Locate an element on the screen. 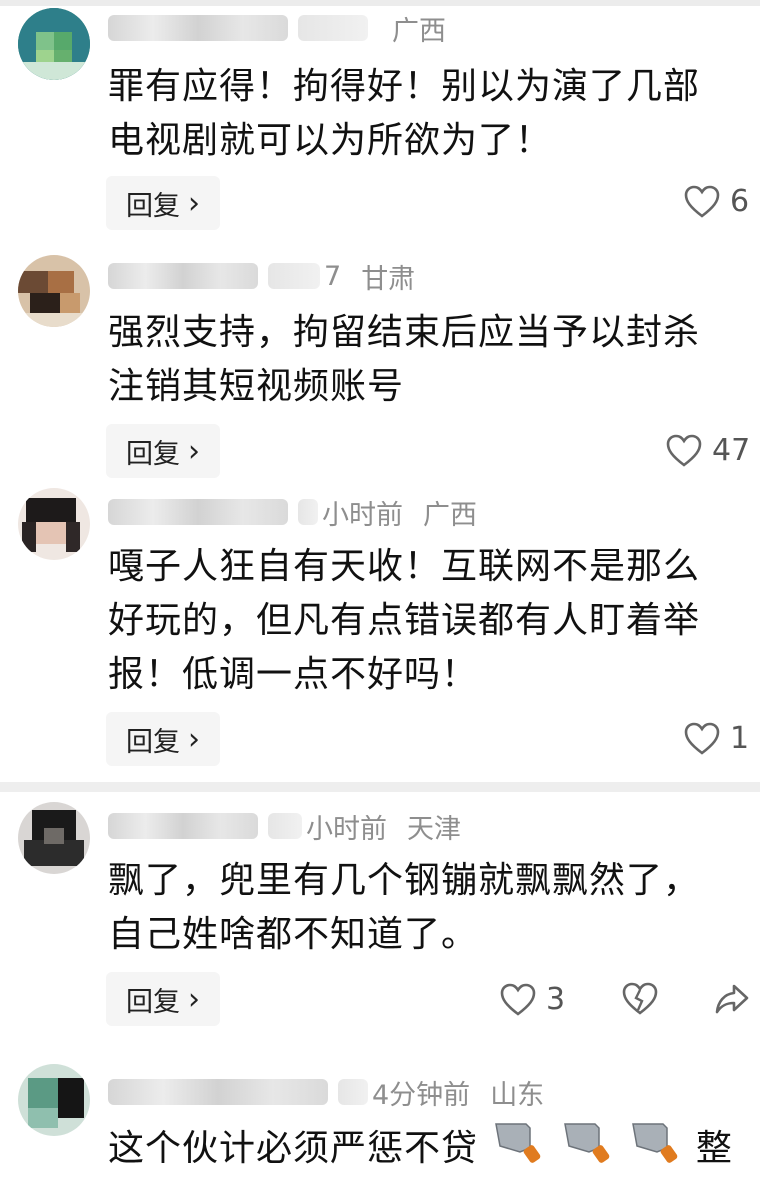  comment-text: 罪有应得！拘得好！别以为演了几部 电视剧就可以为所欲为了！ is located at coordinates (430, 114).